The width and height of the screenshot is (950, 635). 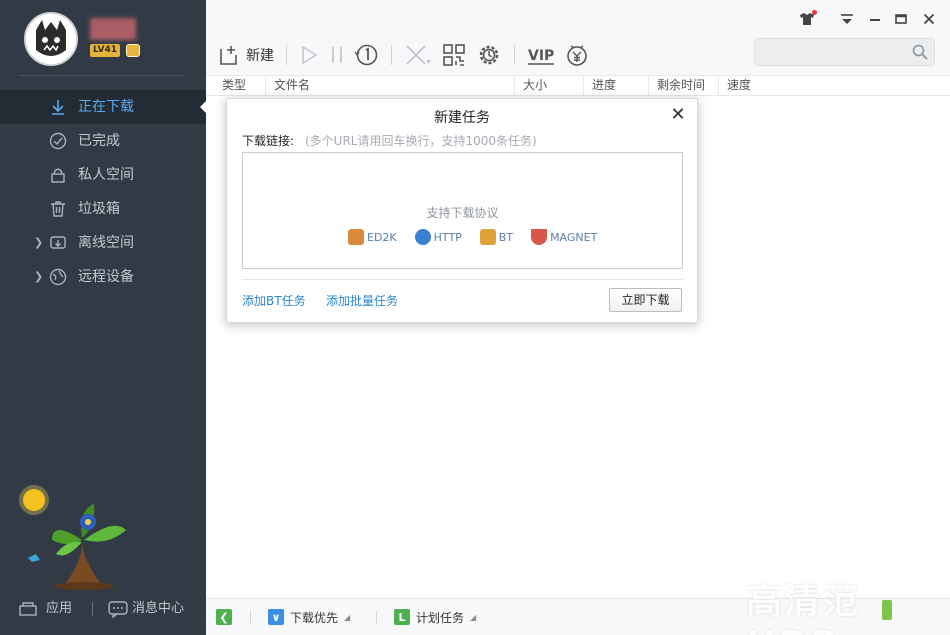 I want to click on username-redacted, so click(x=113, y=29).